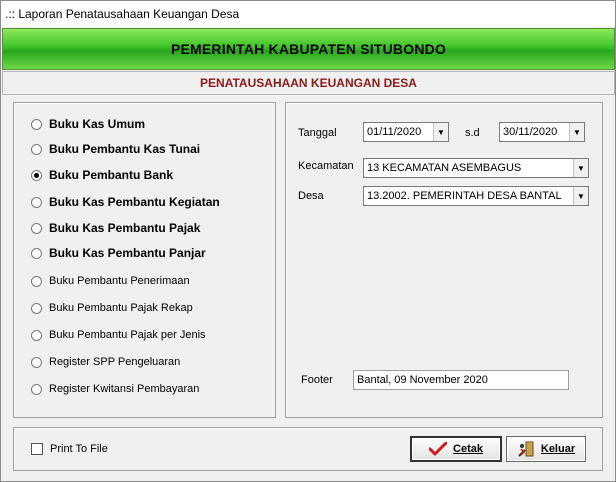 The width and height of the screenshot is (616, 482). Describe the element at coordinates (134, 202) in the screenshot. I see `radio-label: Buku Kas Pembantu Kegiatan` at that location.